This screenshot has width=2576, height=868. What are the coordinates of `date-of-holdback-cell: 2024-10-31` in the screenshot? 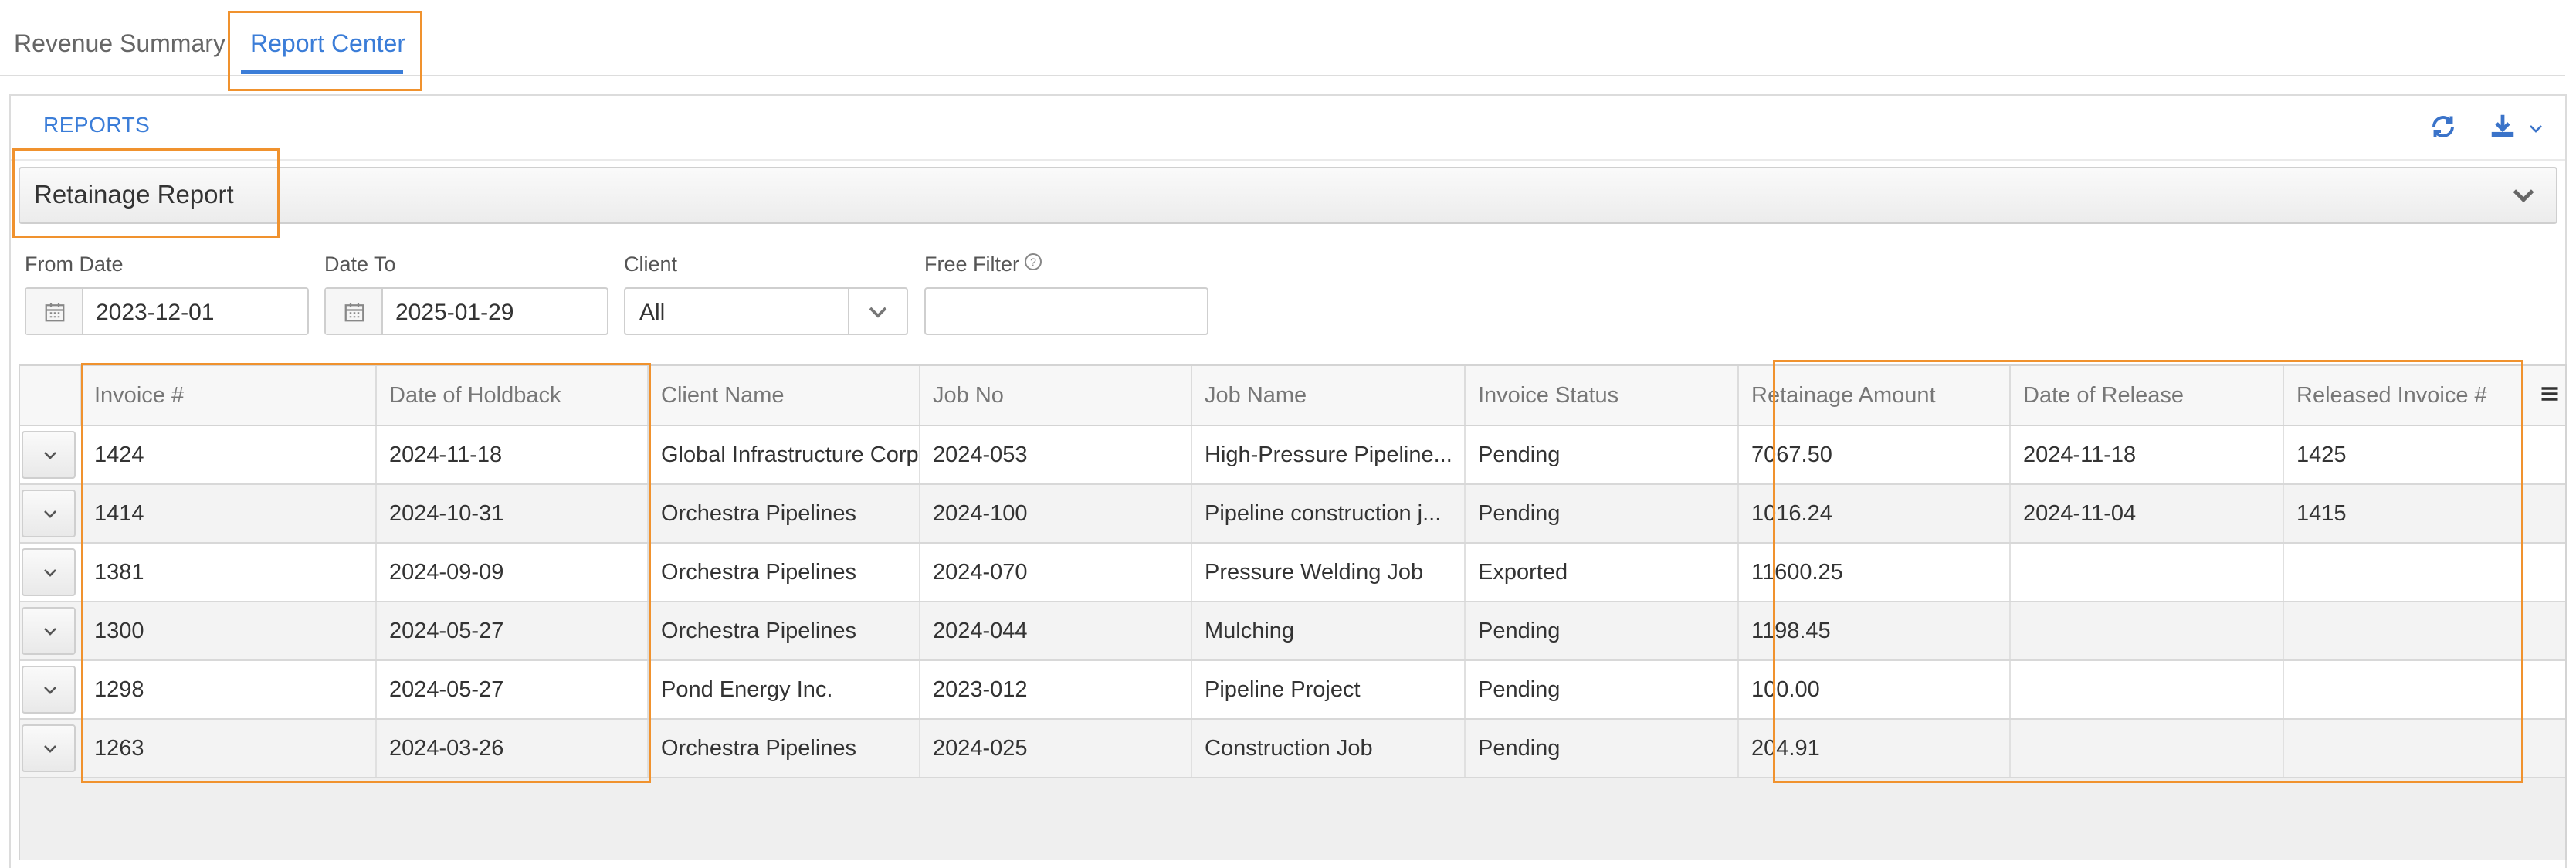 It's located at (513, 513).